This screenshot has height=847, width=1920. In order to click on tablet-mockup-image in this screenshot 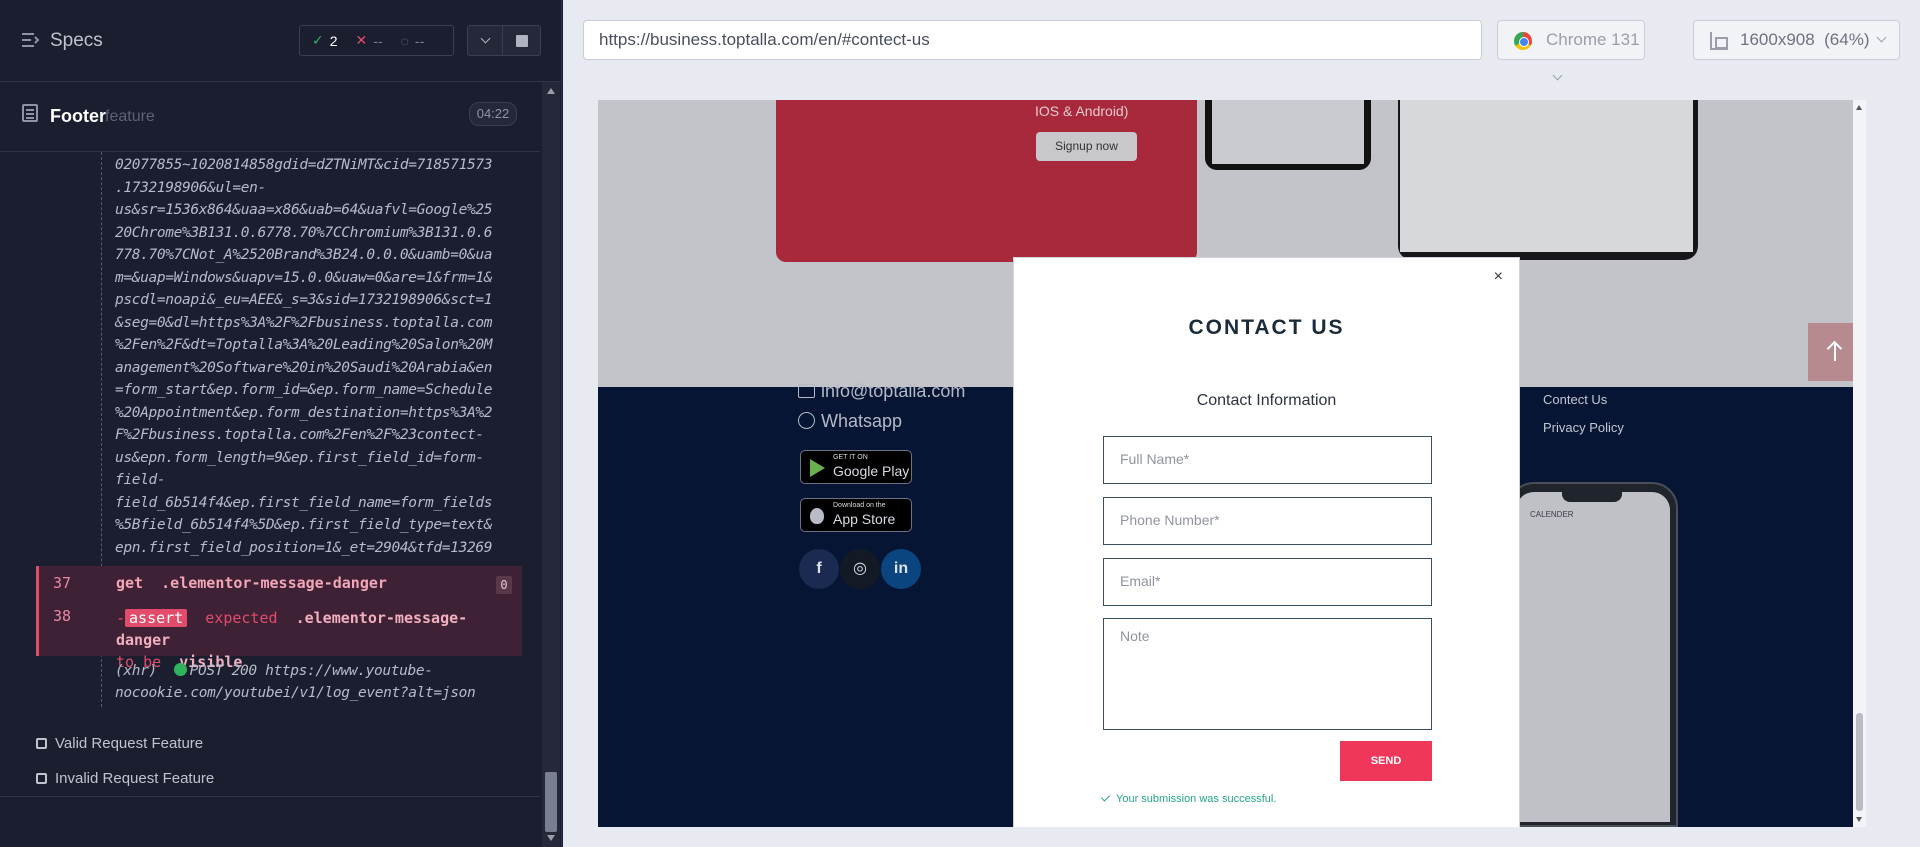, I will do `click(1548, 180)`.